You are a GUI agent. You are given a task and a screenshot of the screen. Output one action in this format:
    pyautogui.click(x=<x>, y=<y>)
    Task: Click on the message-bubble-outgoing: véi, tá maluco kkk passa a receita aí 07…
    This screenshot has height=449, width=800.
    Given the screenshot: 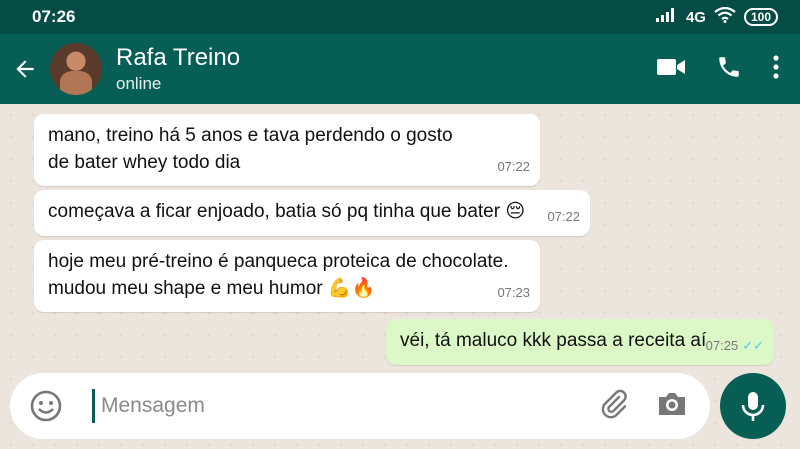 What is the action you would take?
    pyautogui.click(x=580, y=342)
    